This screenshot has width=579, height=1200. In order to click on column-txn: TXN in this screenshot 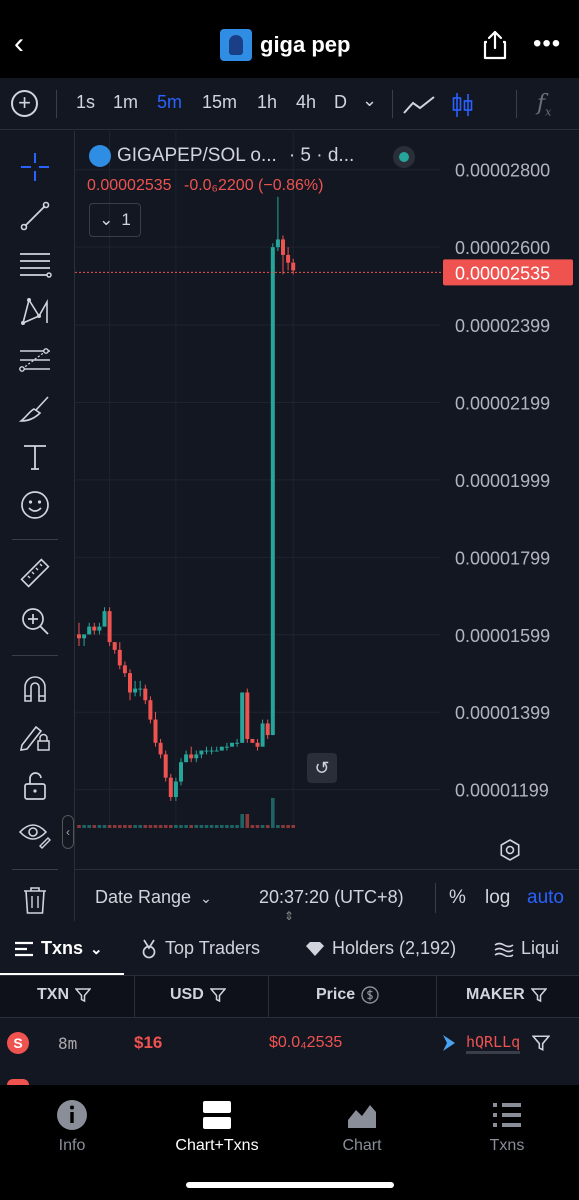, I will do `click(64, 995)`.